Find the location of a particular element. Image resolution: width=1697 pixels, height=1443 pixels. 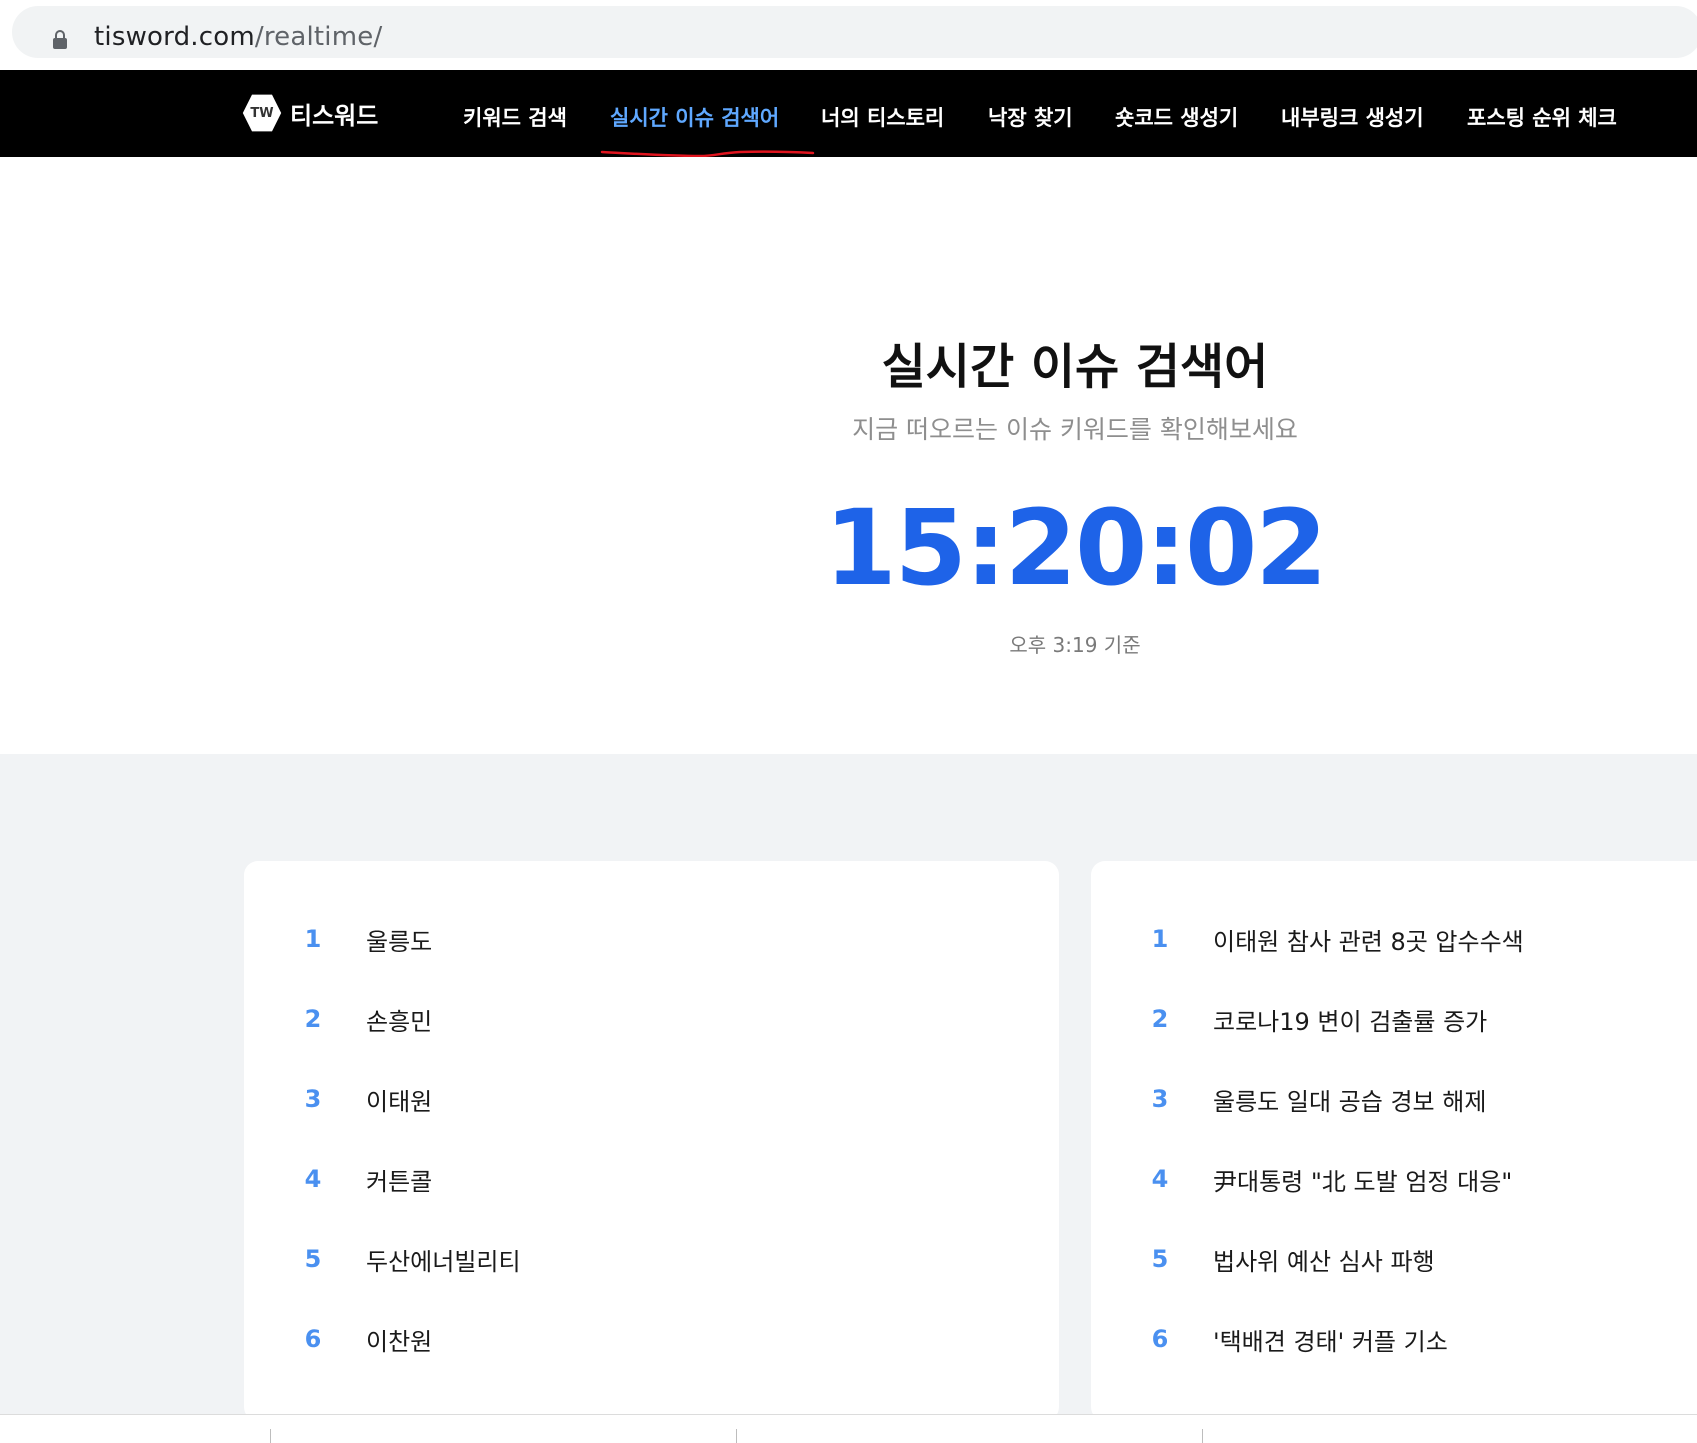

list-item: 3 울릉도 일대 공습 경보 해제 is located at coordinates (1310, 1099).